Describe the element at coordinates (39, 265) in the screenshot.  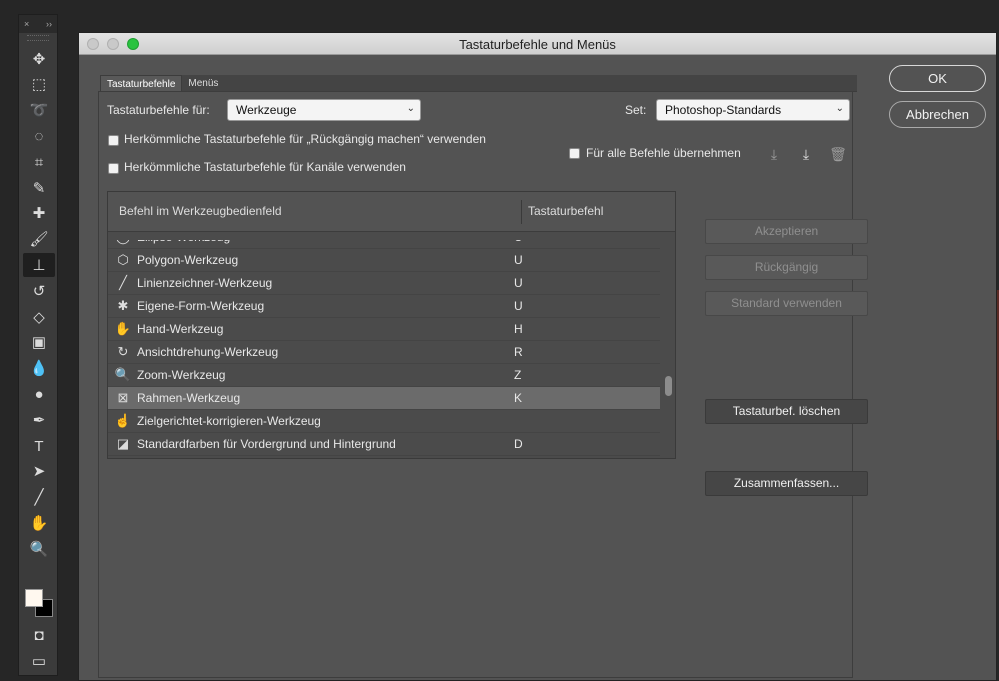
I see `clone-stamp-tool-icon: ⊥` at that location.